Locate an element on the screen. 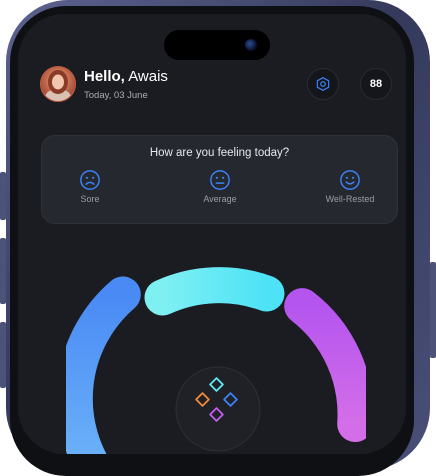  settings-button is located at coordinates (323, 84).